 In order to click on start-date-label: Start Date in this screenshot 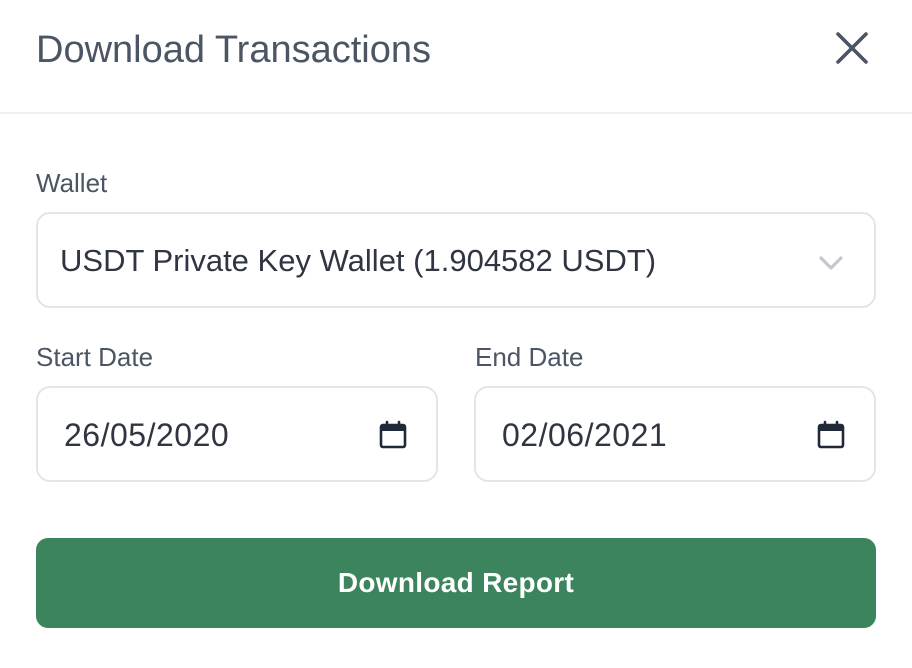, I will do `click(95, 357)`.